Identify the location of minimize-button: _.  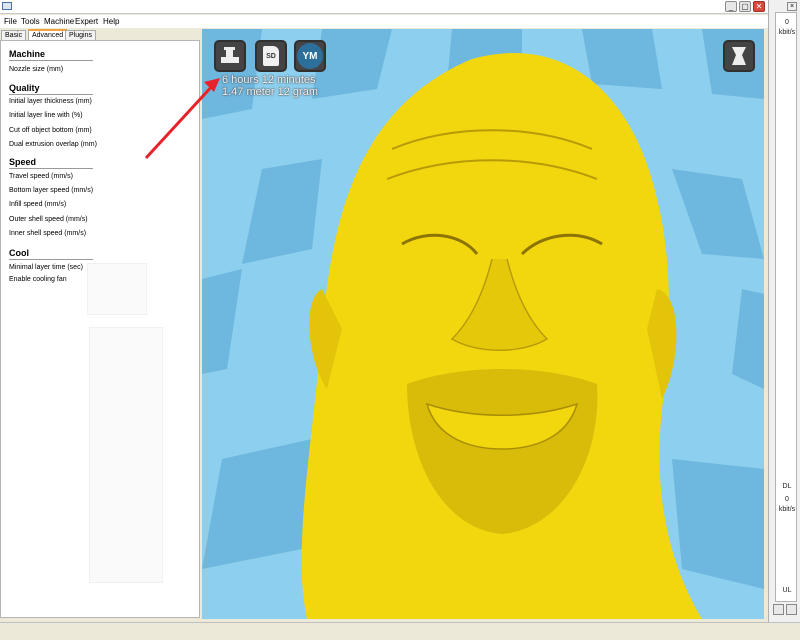
(731, 6).